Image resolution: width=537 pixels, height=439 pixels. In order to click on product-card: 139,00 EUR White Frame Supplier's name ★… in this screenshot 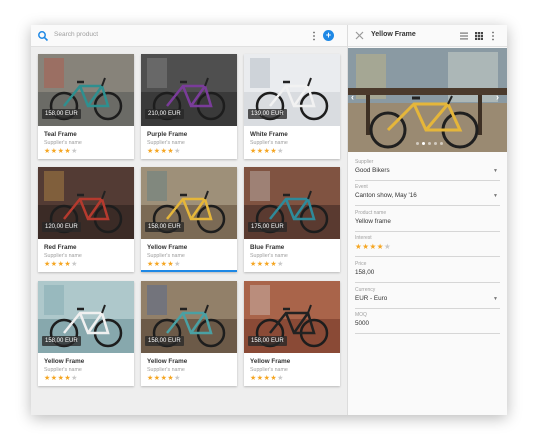, I will do `click(292, 106)`.